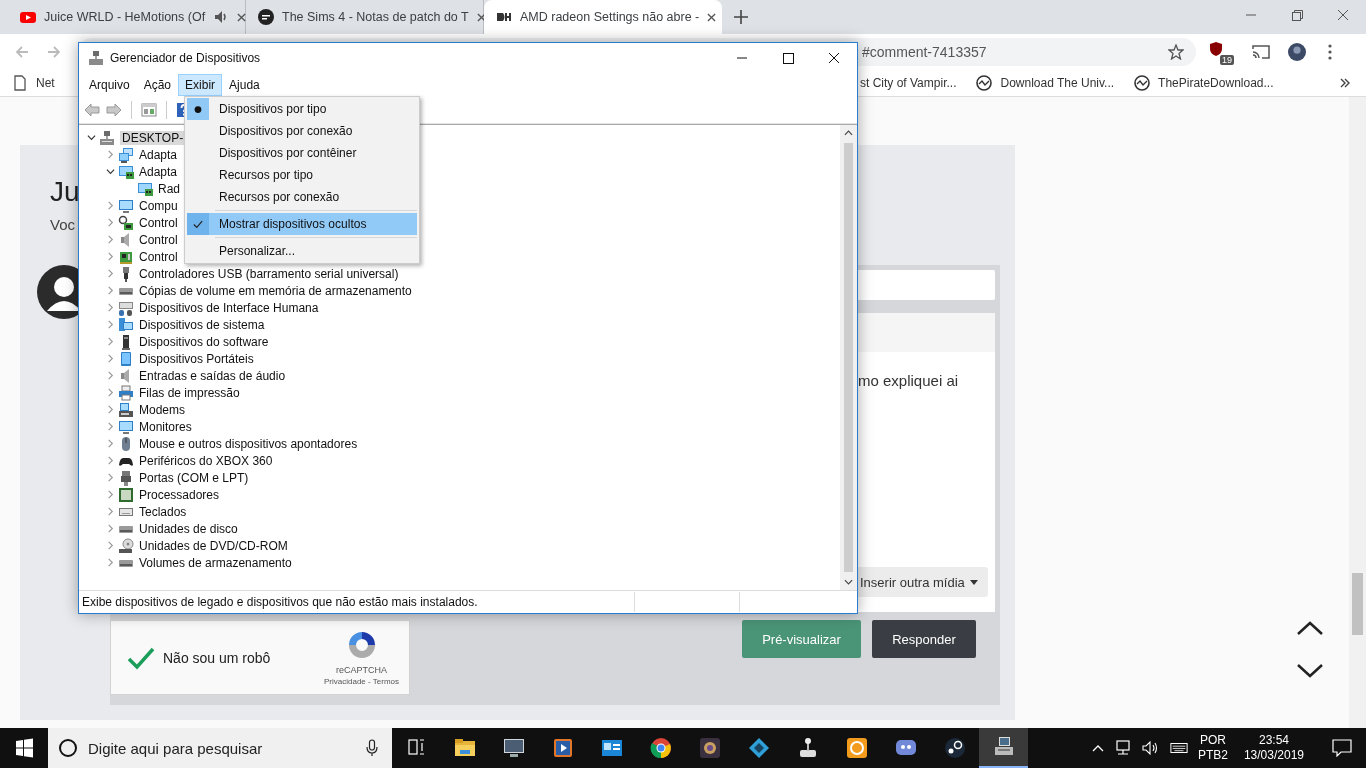 This screenshot has width=1366, height=768. I want to click on clock: 23:54 13/03/2019, so click(1273, 748).